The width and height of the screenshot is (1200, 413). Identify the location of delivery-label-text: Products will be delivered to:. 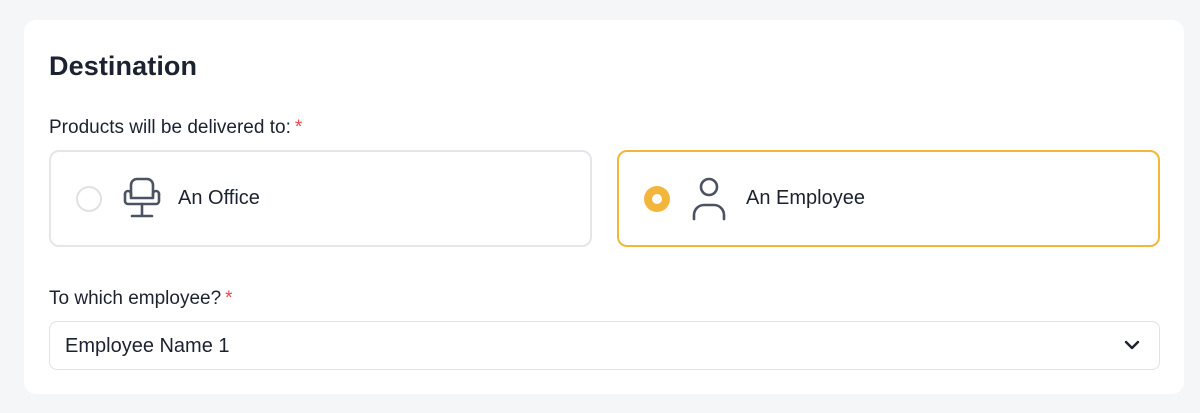
(170, 127).